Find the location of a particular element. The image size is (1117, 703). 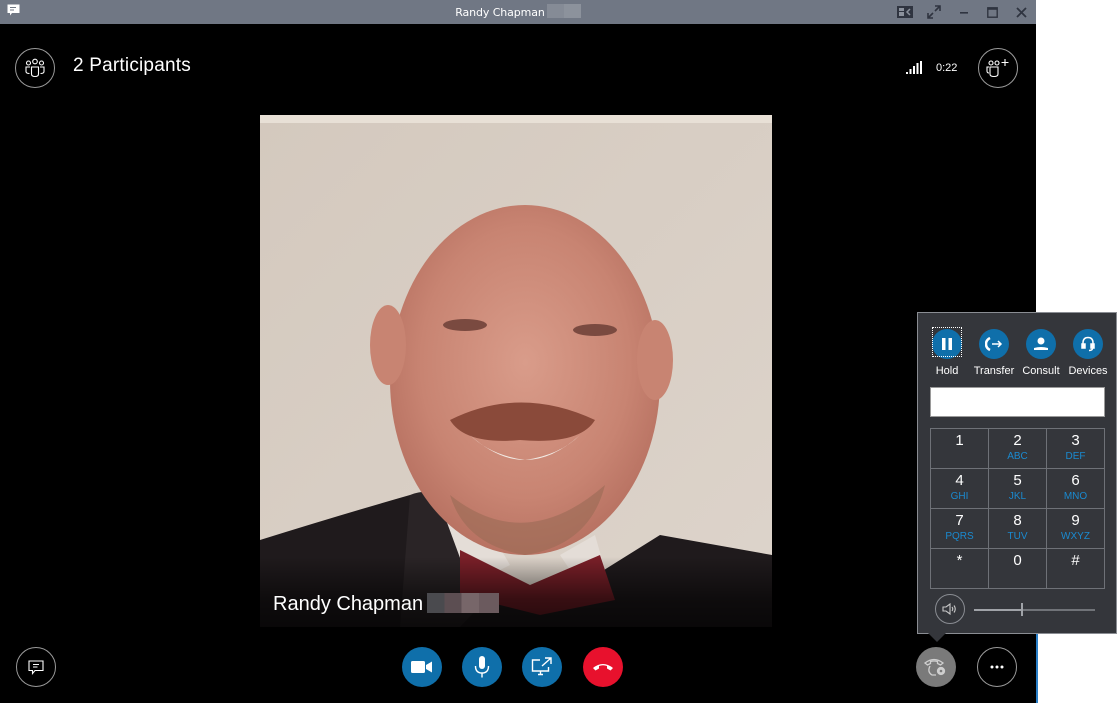

microphone-icon is located at coordinates (482, 667).